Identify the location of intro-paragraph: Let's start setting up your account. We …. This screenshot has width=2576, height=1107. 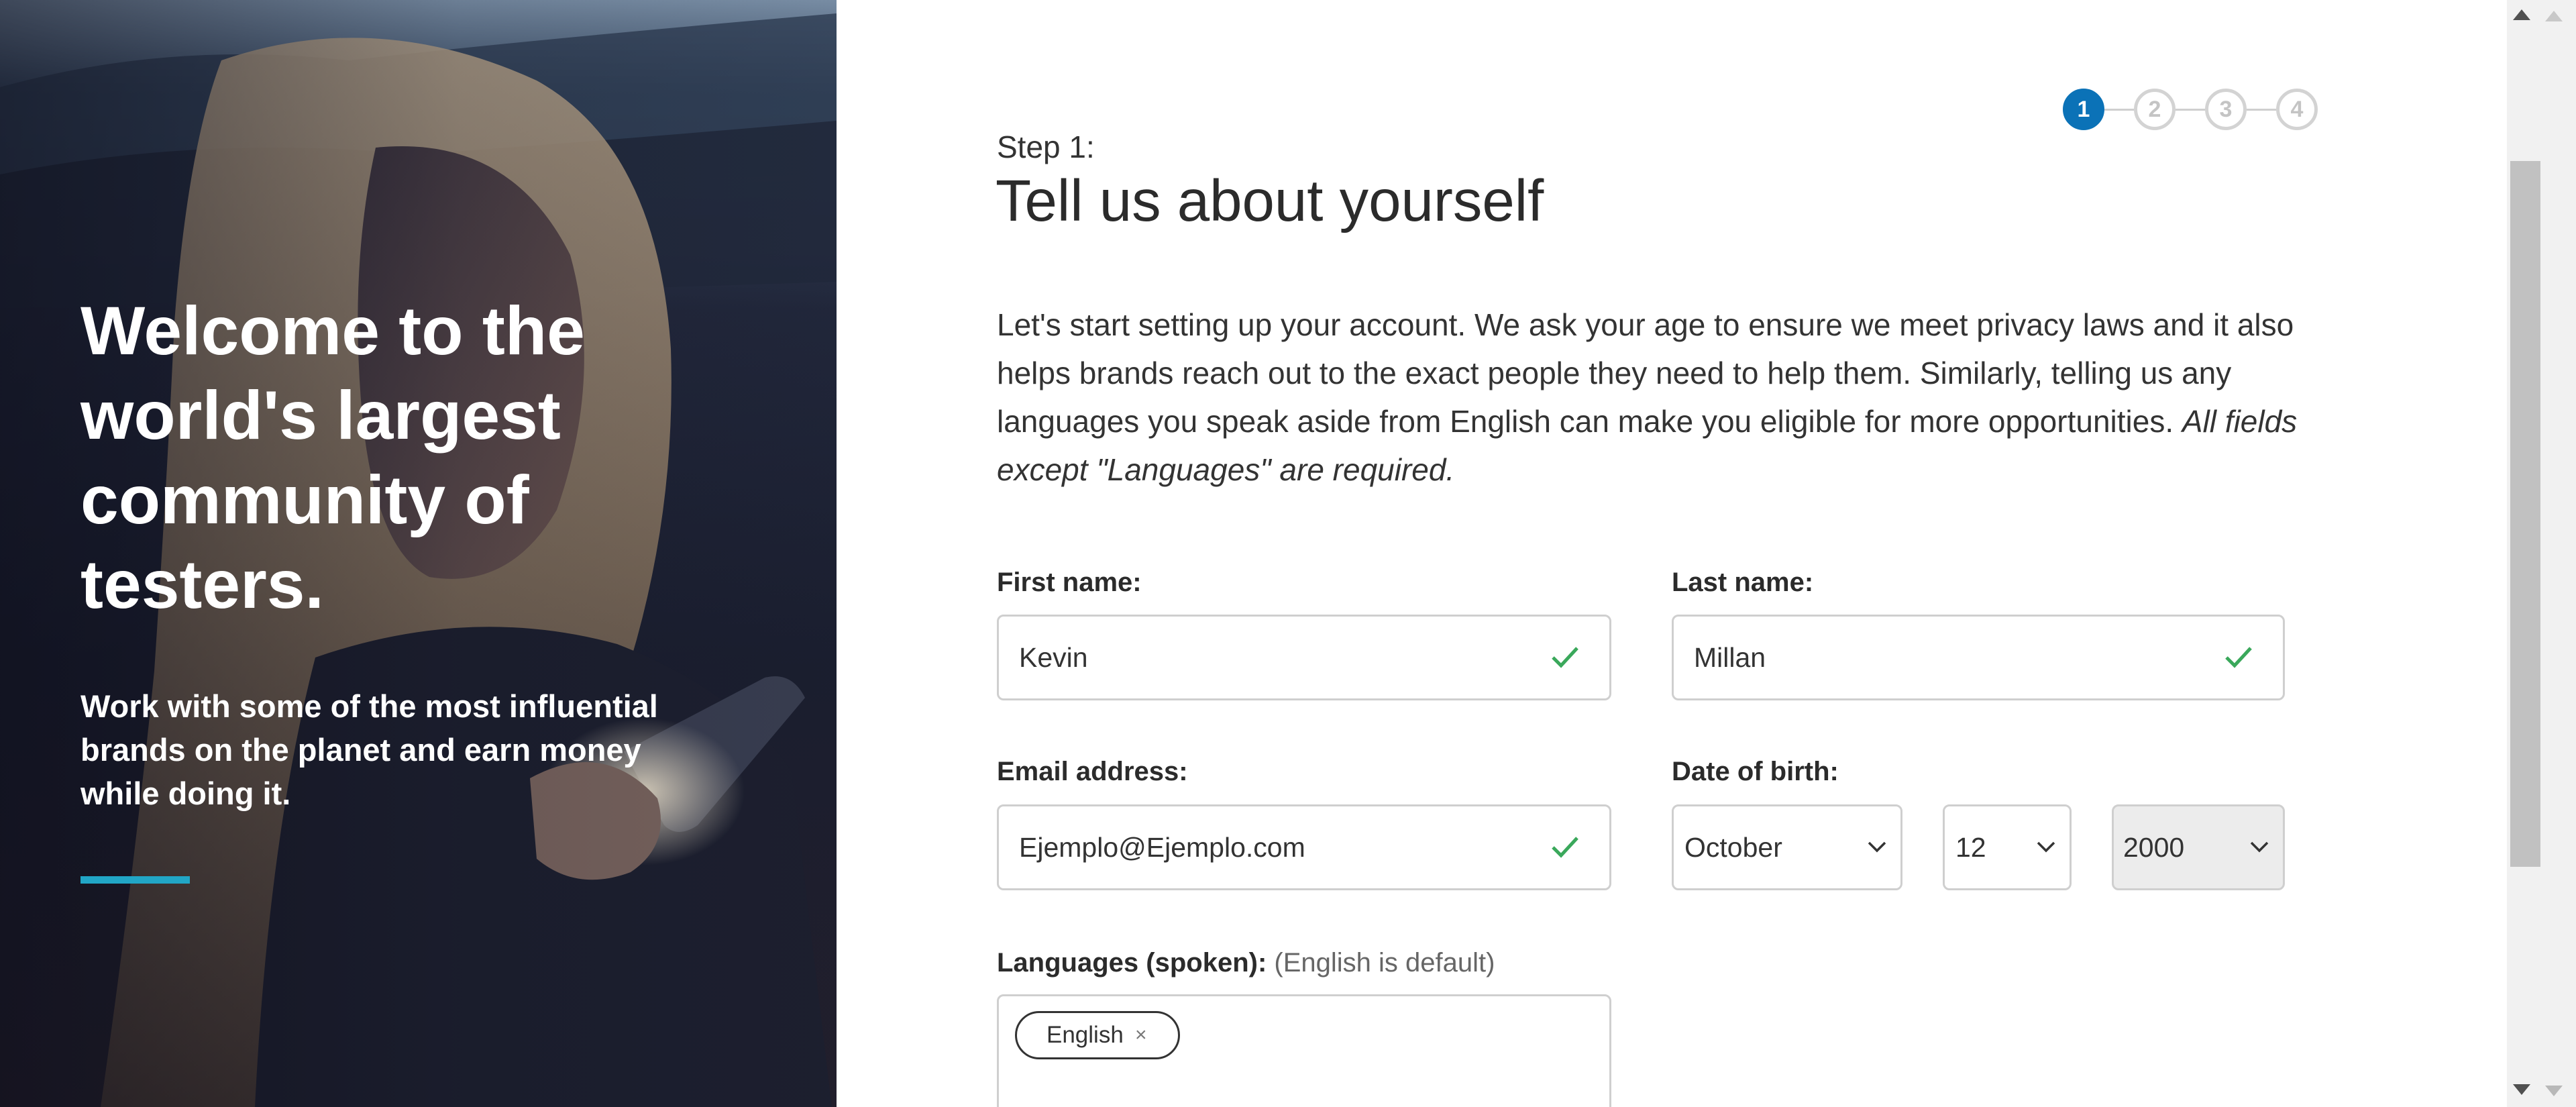
(1668, 397).